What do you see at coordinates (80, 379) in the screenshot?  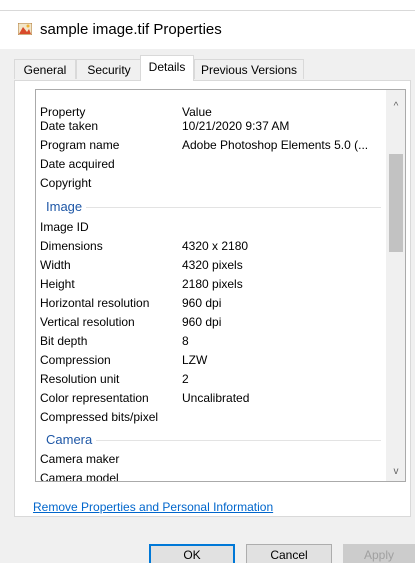 I see `property-name: Resolution unit` at bounding box center [80, 379].